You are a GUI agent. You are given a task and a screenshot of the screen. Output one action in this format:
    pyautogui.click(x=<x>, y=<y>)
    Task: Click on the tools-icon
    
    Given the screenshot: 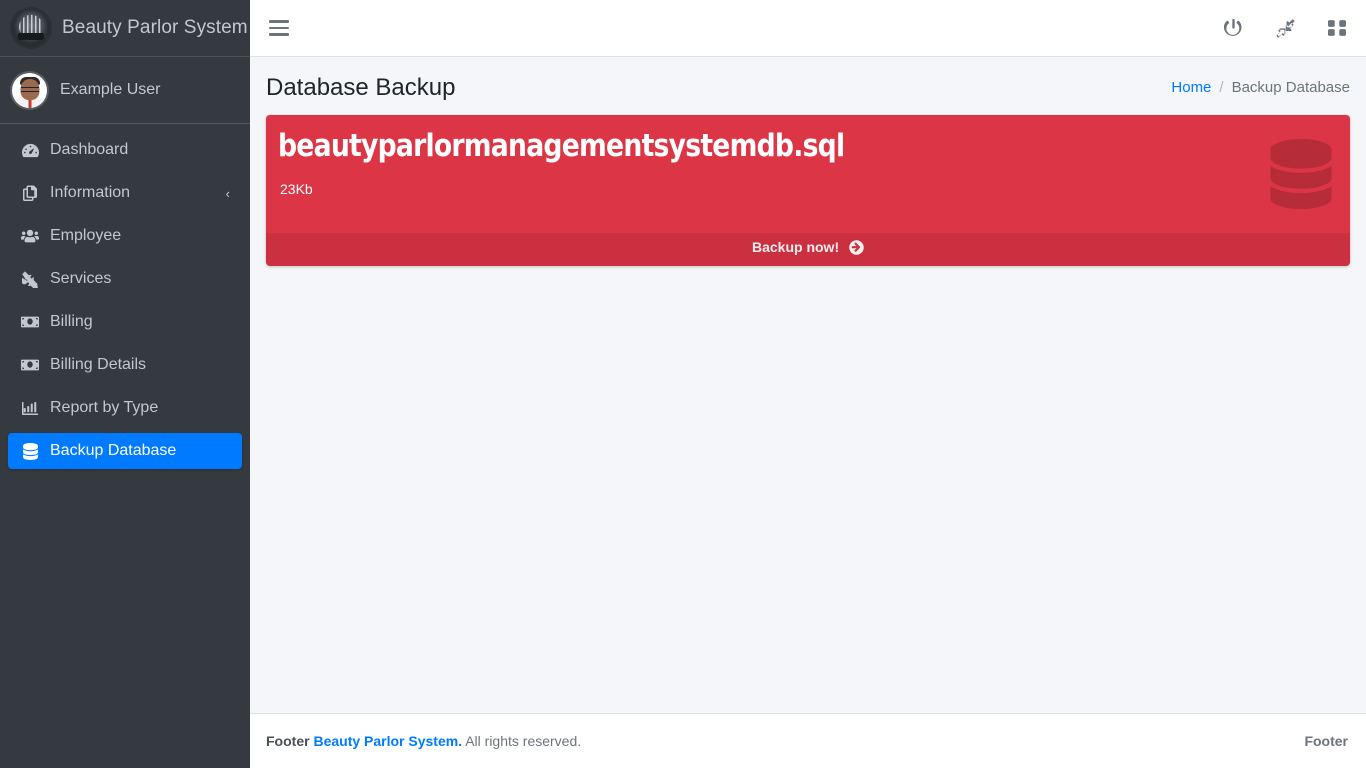 What is the action you would take?
    pyautogui.click(x=30, y=279)
    